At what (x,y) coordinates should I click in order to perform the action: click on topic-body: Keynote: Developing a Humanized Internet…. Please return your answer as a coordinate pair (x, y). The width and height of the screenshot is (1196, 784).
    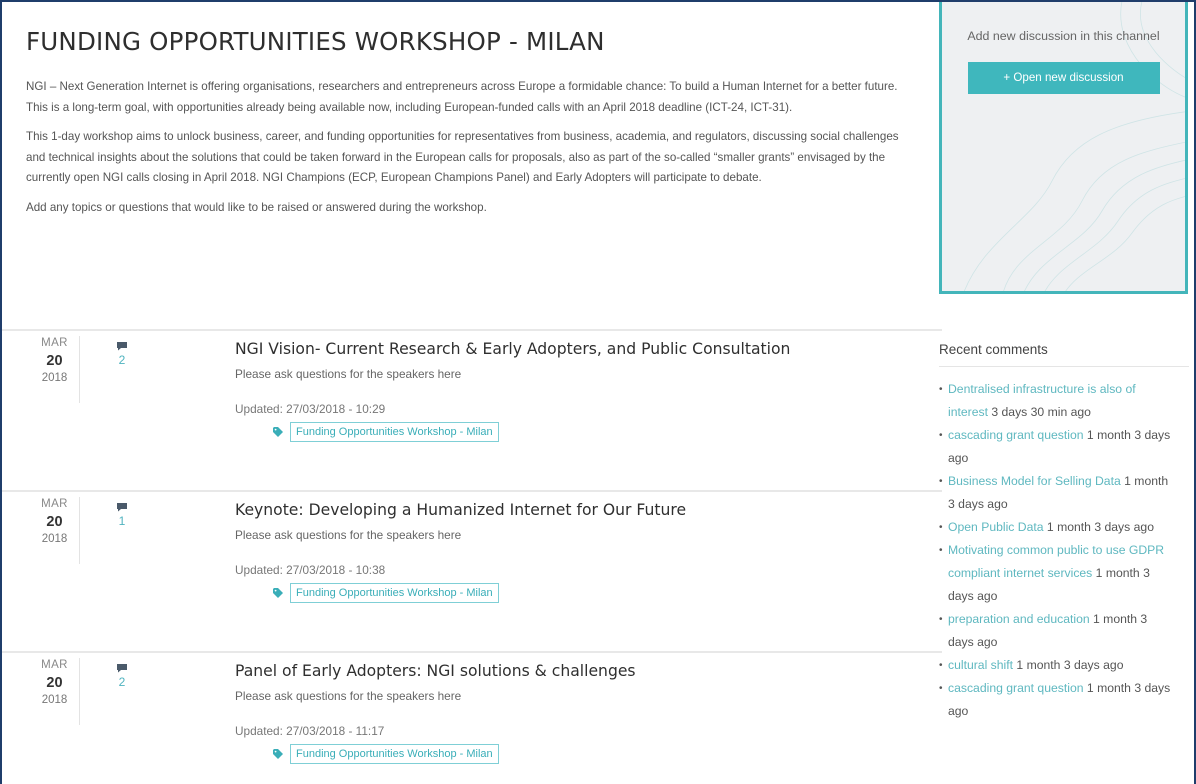
    Looking at the image, I should click on (575, 551).